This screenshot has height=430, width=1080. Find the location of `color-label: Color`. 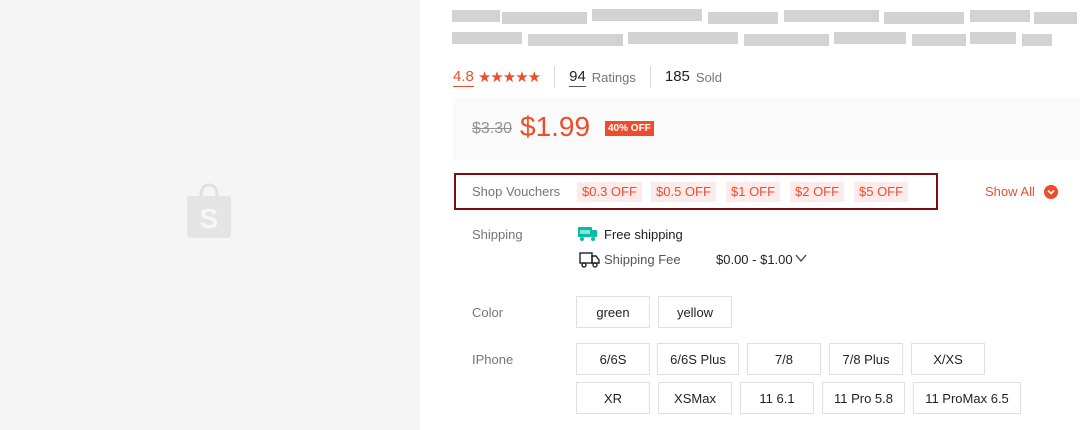

color-label: Color is located at coordinates (488, 312).